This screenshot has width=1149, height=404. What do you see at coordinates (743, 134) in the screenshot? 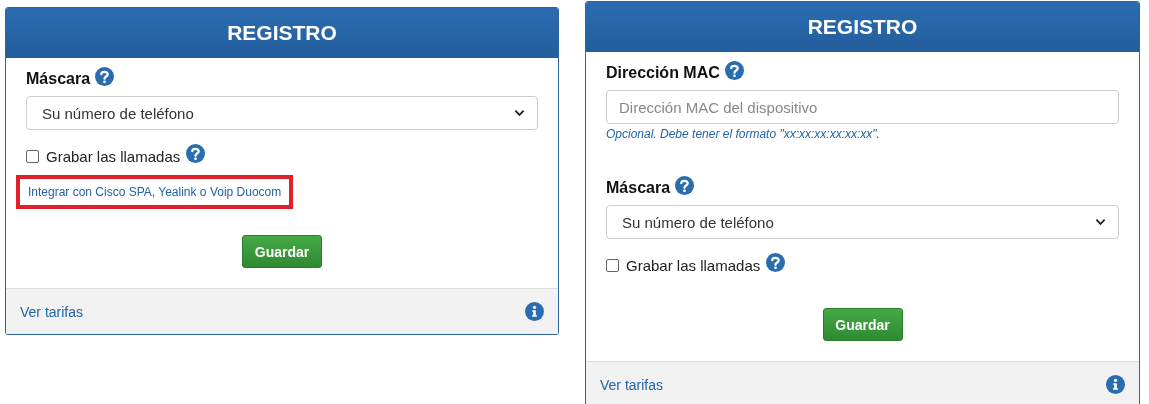
I see `help-text: Opcional. Debe tener el formato "xx:xx:xx:xx:xx:xx".` at bounding box center [743, 134].